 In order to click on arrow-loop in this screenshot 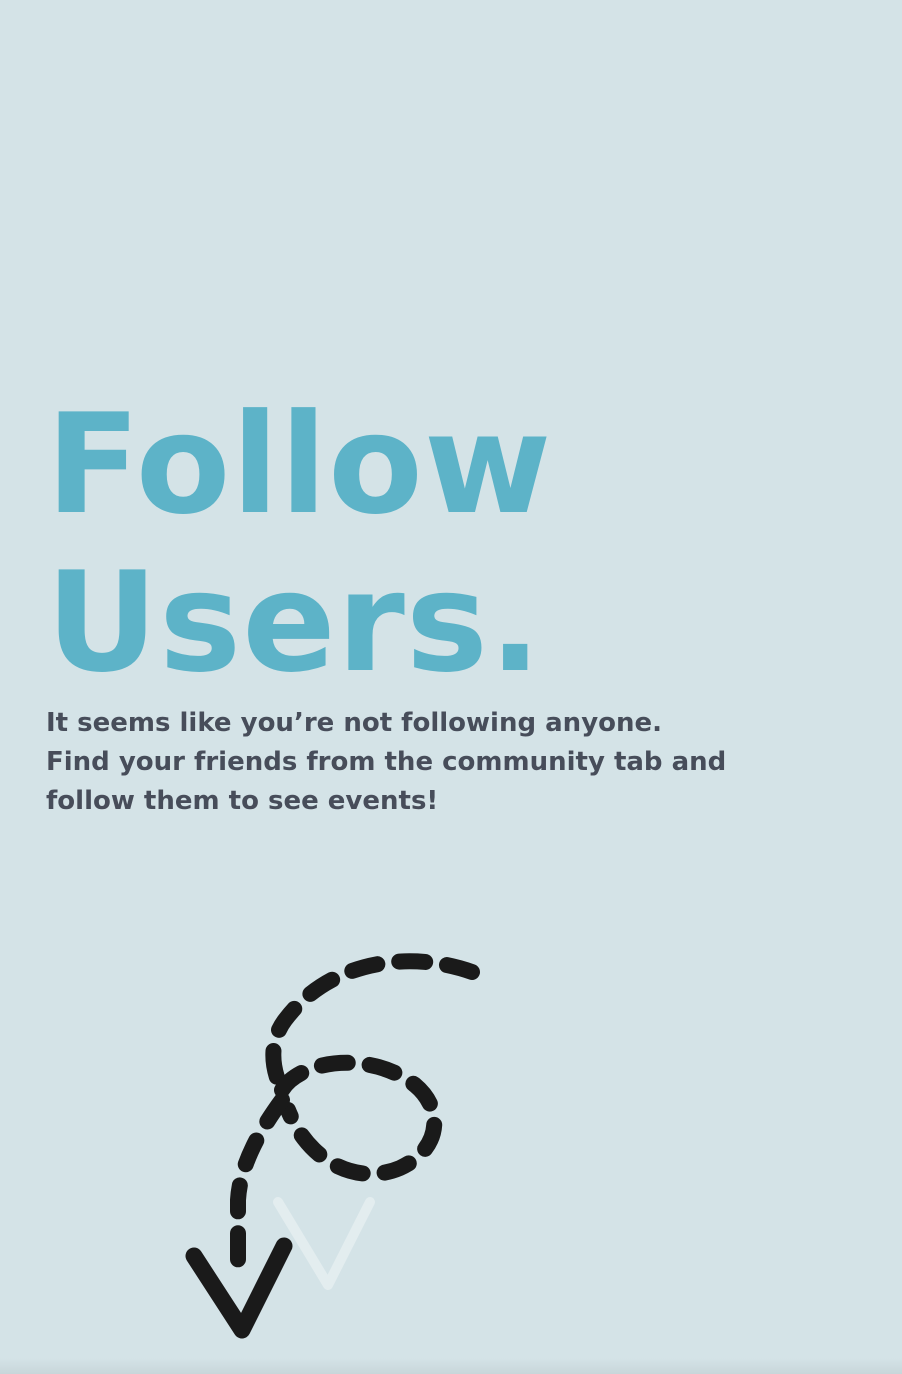, I will do `click(358, 1118)`.